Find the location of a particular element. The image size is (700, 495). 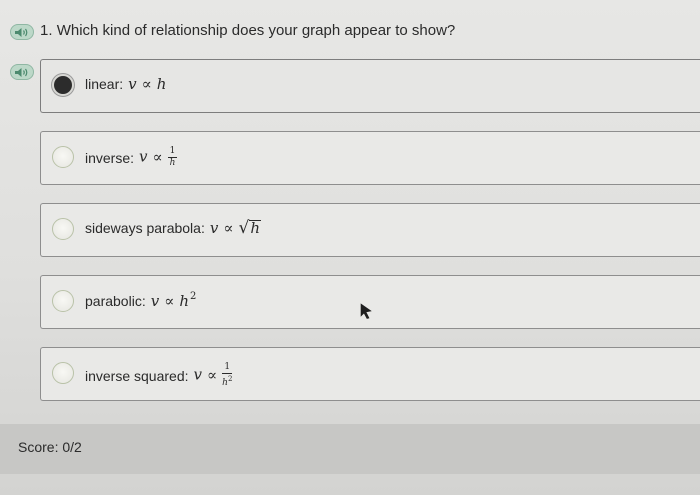

option-formula: v ∝ h2 is located at coordinates (174, 300).